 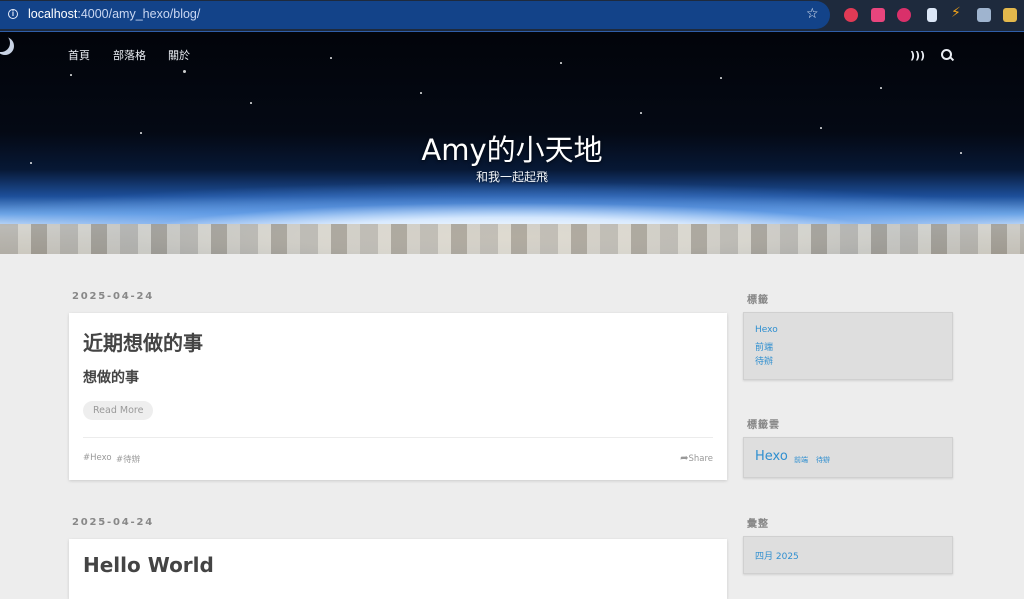 What do you see at coordinates (764, 360) in the screenshot?
I see `tag-link: 待辦` at bounding box center [764, 360].